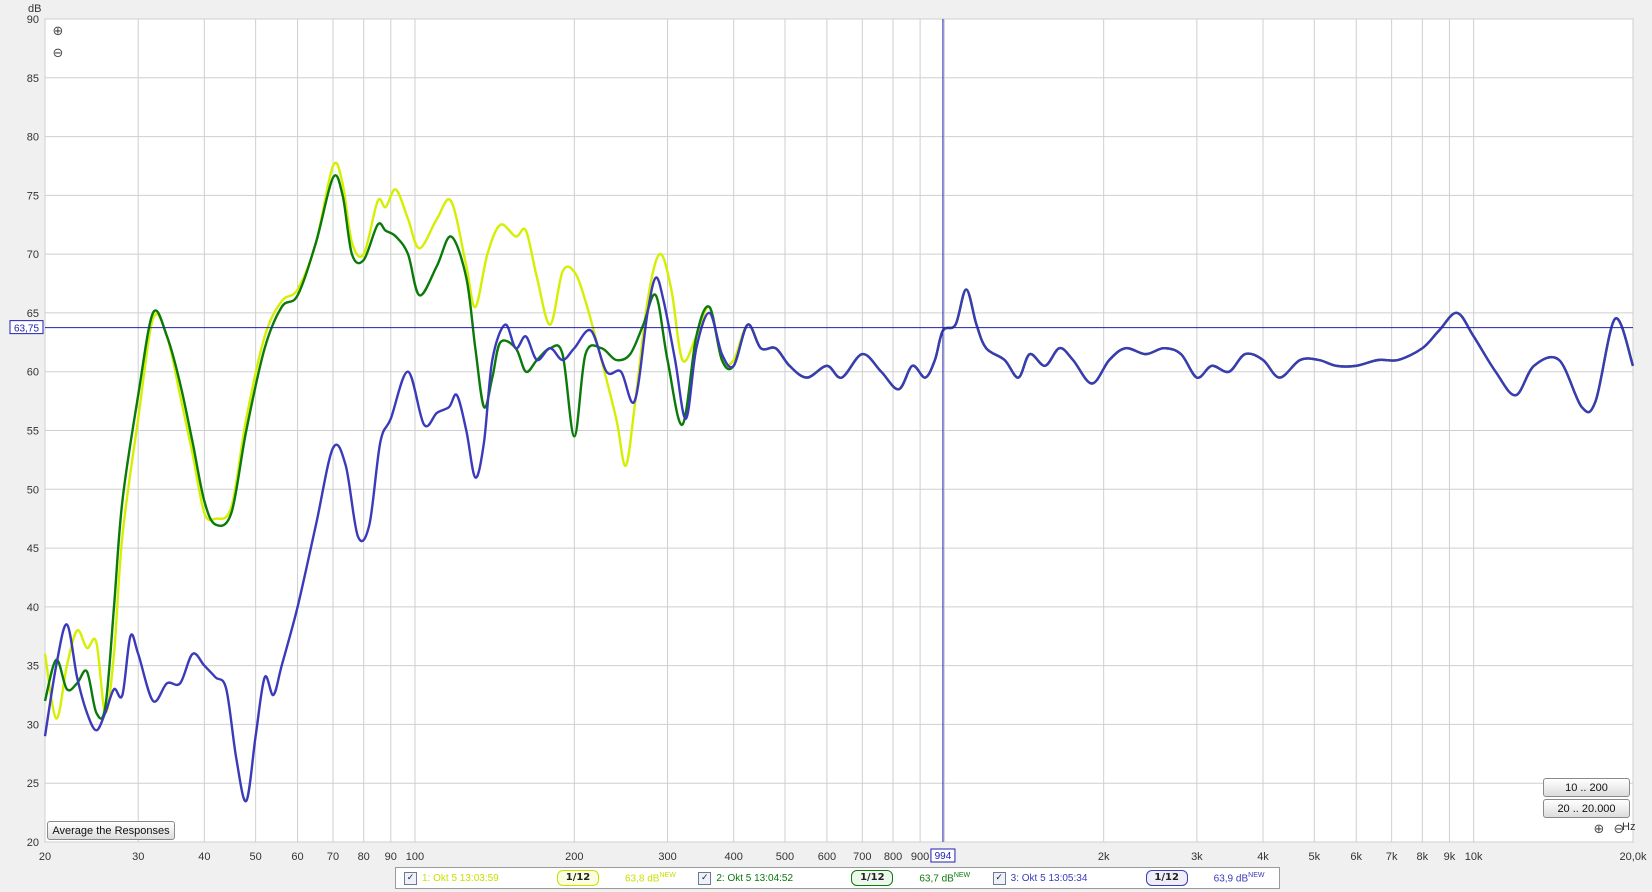  What do you see at coordinates (33, 608) in the screenshot?
I see `y-tick-label: 40` at bounding box center [33, 608].